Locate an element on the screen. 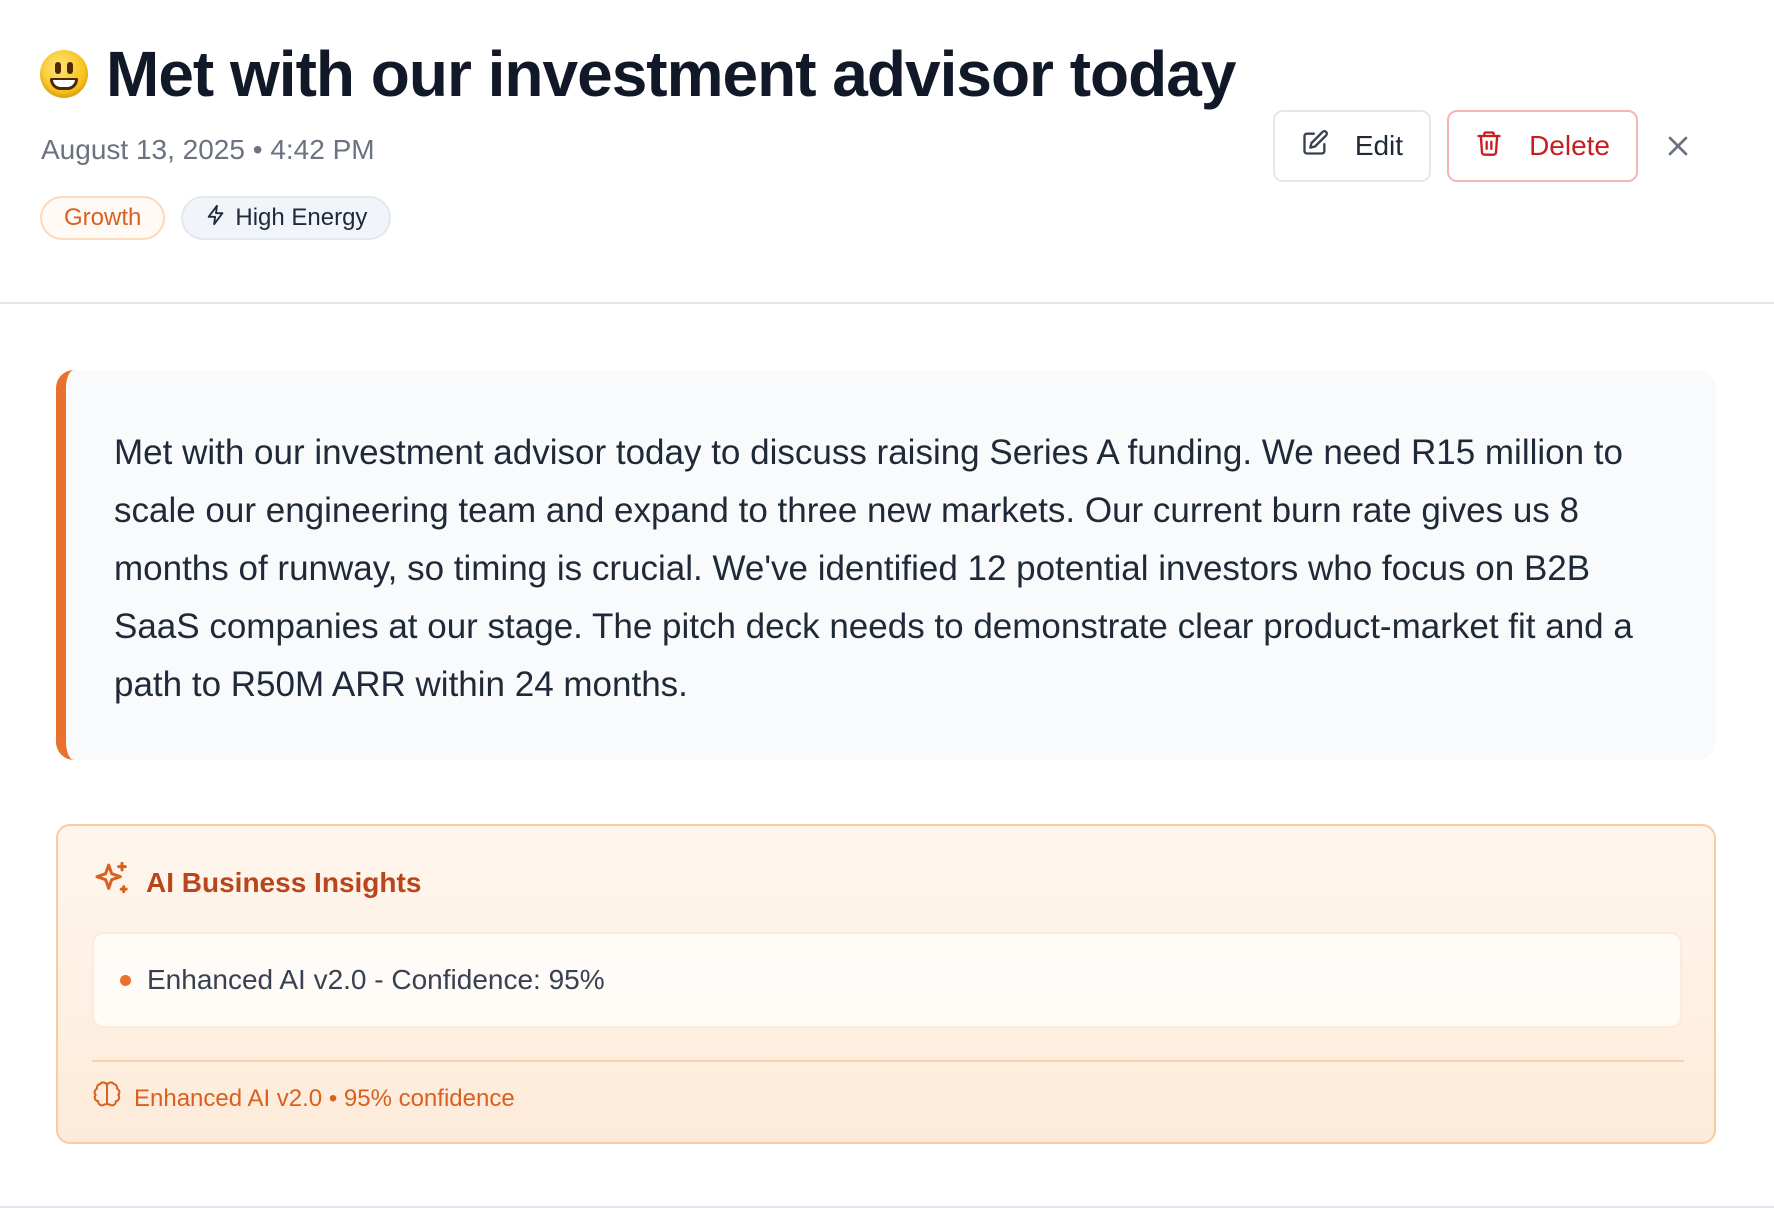  delete-button-label: Delete is located at coordinates (1569, 145).